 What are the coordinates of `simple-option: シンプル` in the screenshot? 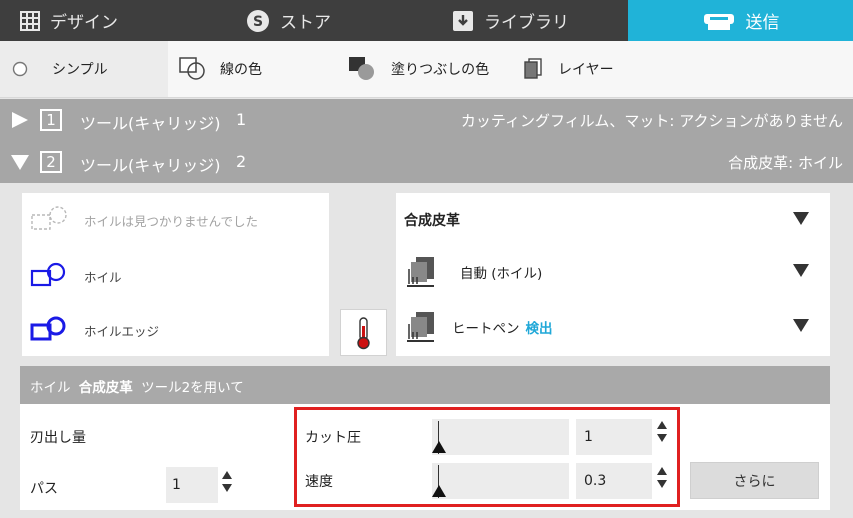 It's located at (60, 69).